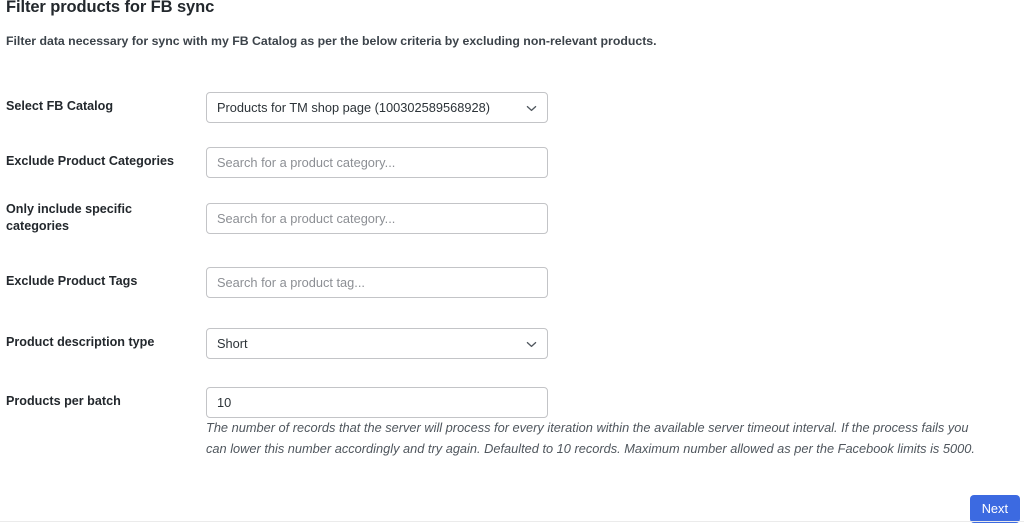 The image size is (1024, 529). I want to click on products-per-batch-input, so click(377, 402).